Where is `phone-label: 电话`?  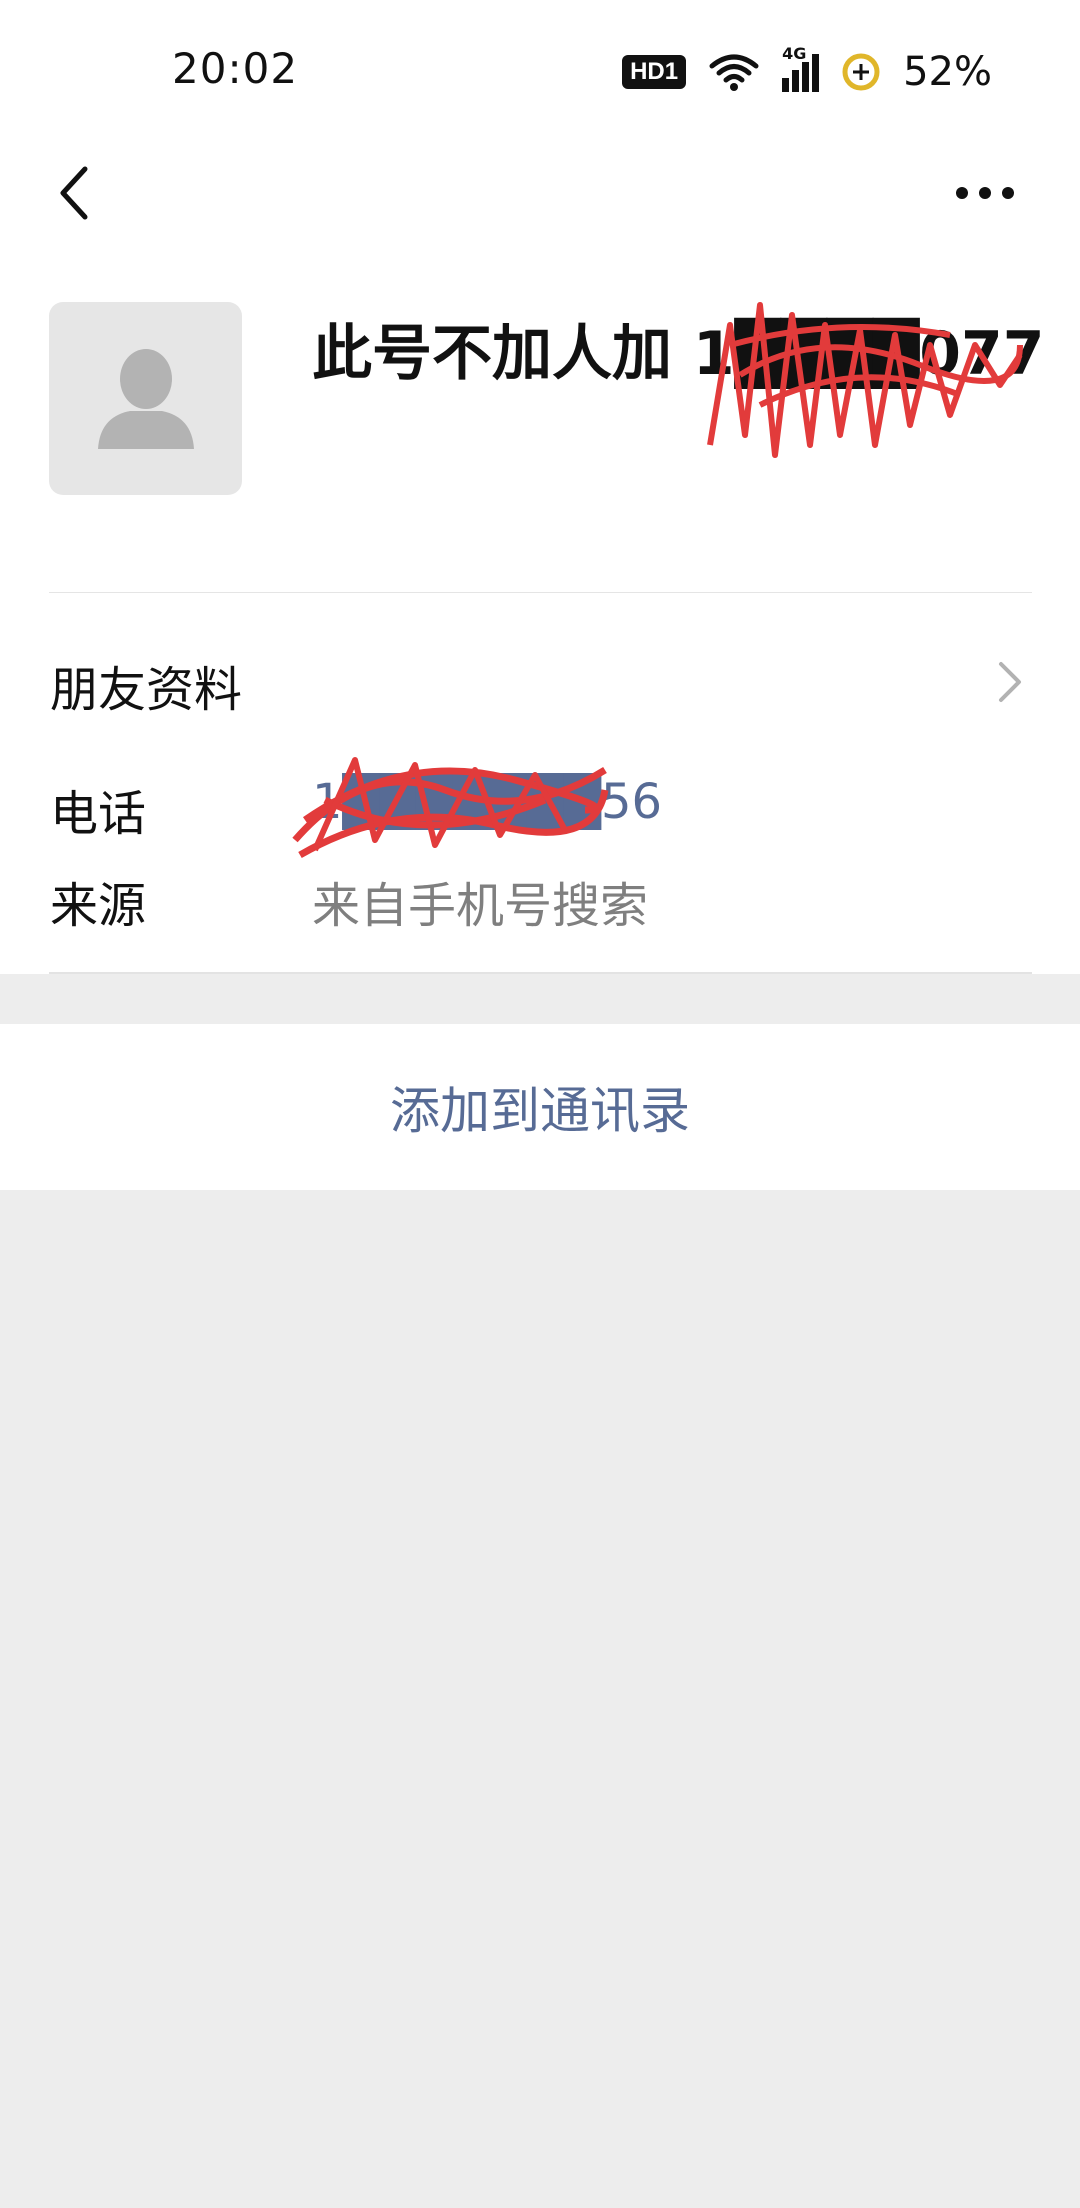
phone-label: 电话 is located at coordinates (98, 814).